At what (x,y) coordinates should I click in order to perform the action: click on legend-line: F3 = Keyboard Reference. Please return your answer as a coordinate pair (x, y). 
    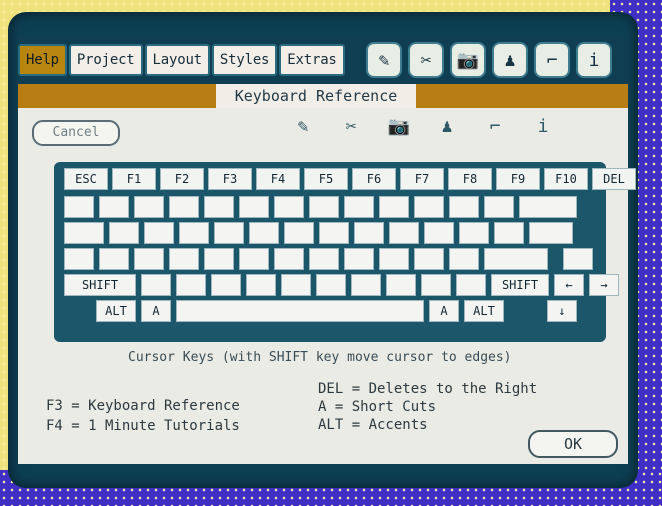
    Looking at the image, I should click on (143, 406).